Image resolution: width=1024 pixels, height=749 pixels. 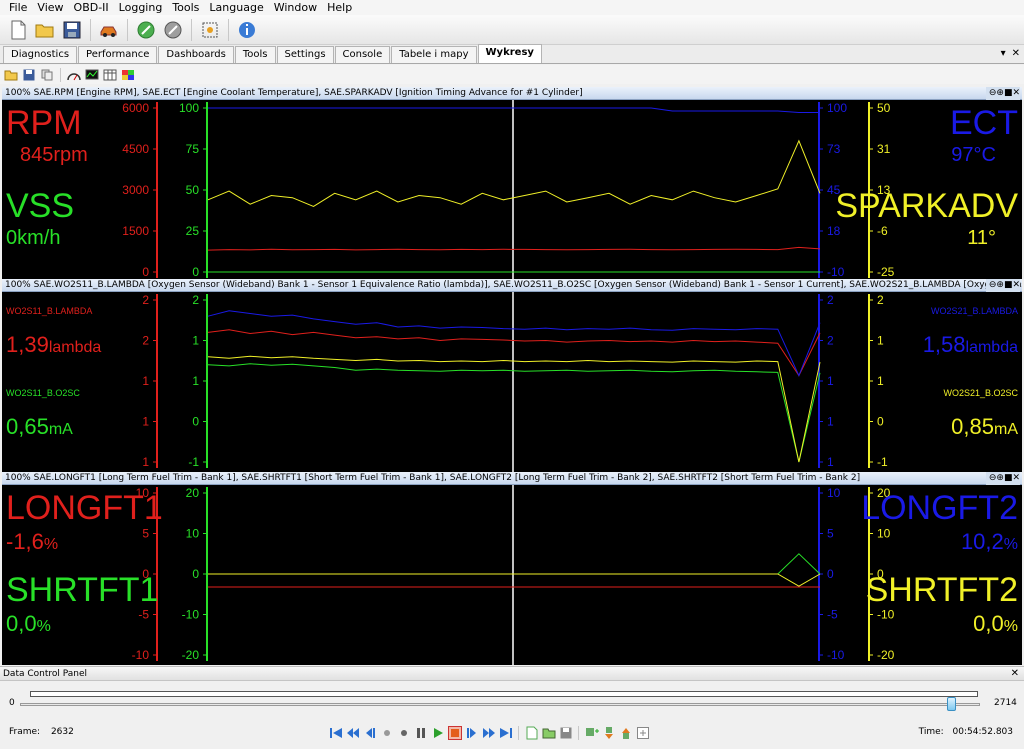 I want to click on copy-icon, so click(x=47, y=75).